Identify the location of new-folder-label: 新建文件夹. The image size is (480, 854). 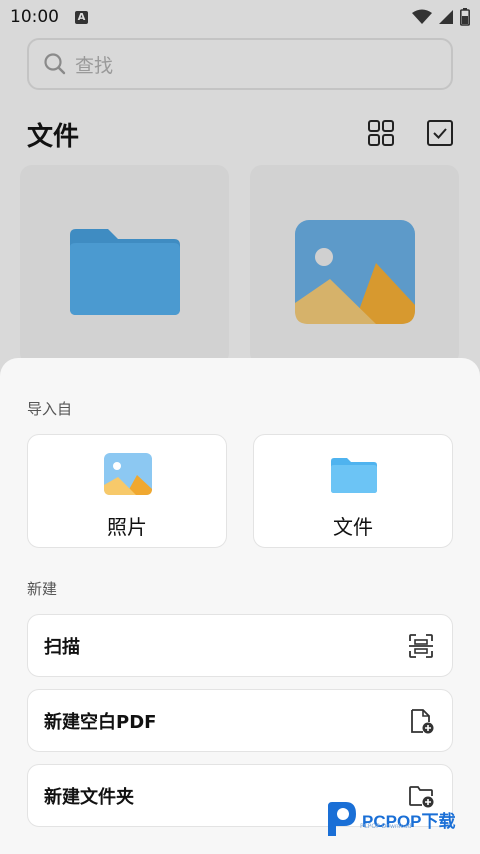
(89, 797).